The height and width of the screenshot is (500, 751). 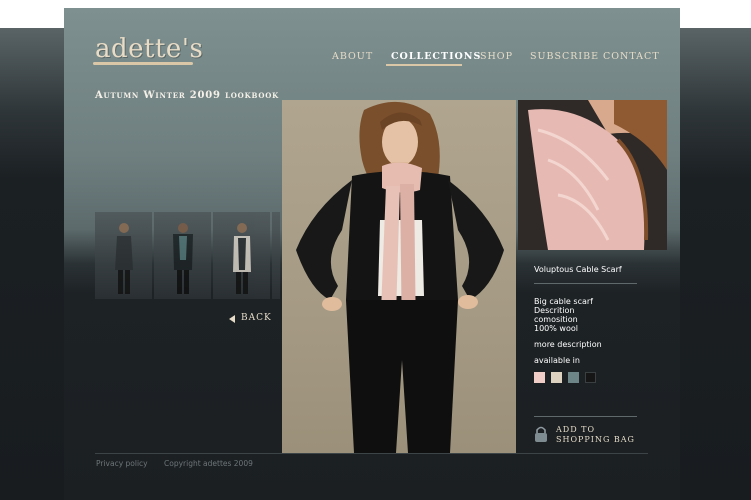 I want to click on product-description-line-1: Big cable scarf, so click(x=563, y=301).